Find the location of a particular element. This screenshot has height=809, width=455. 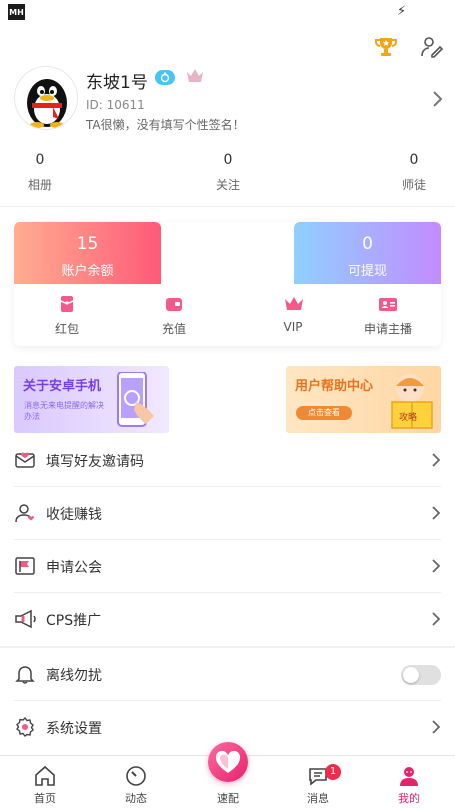

menu-apply-guild: 申请公会 is located at coordinates (227, 566).